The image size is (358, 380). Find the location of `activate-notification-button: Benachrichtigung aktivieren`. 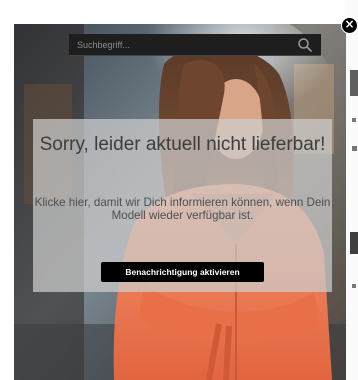

activate-notification-button: Benachrichtigung aktivieren is located at coordinates (182, 272).